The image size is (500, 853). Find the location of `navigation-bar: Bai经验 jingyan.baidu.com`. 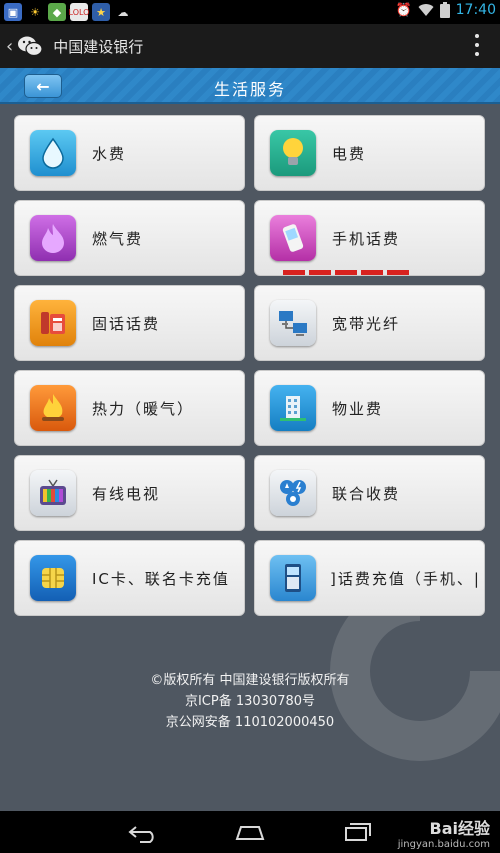

navigation-bar: Bai经验 jingyan.baidu.com is located at coordinates (250, 832).